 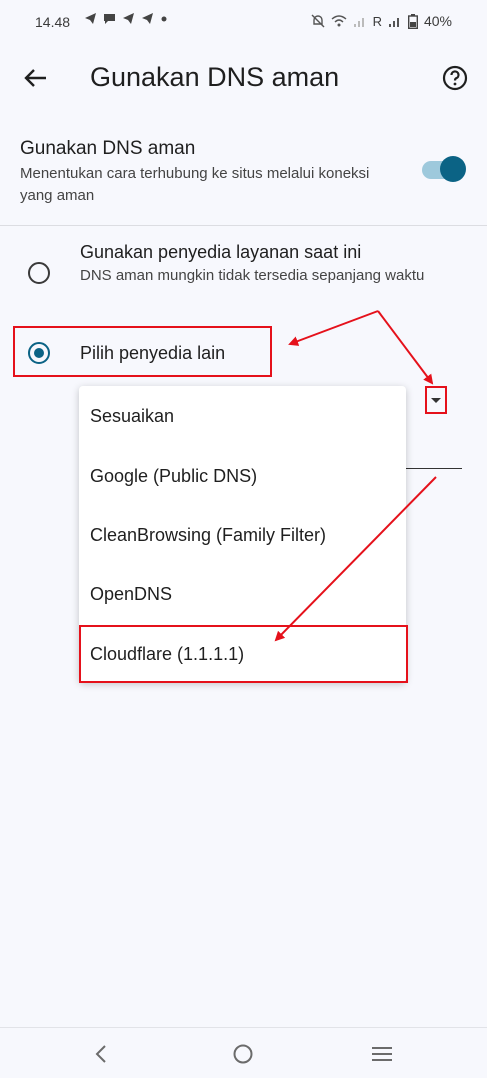 I want to click on menu-item-sesuaikan: Sesuaikan, so click(x=242, y=415).